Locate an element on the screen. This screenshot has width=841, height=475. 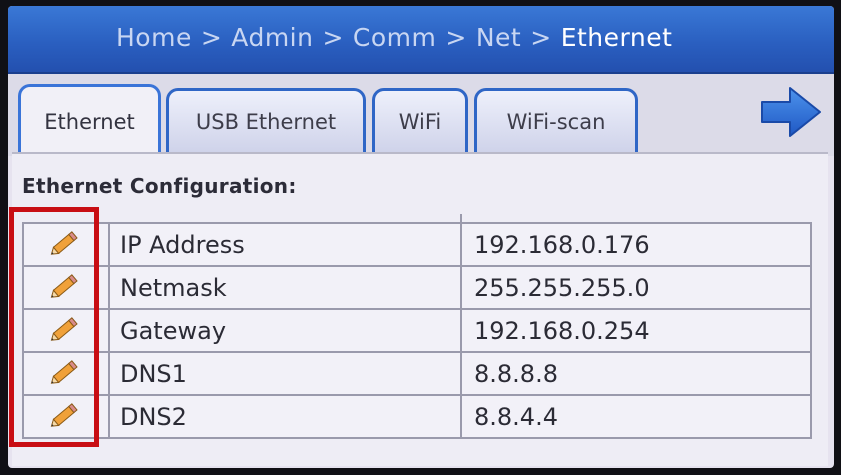
edit-dns1-button is located at coordinates (66, 373).